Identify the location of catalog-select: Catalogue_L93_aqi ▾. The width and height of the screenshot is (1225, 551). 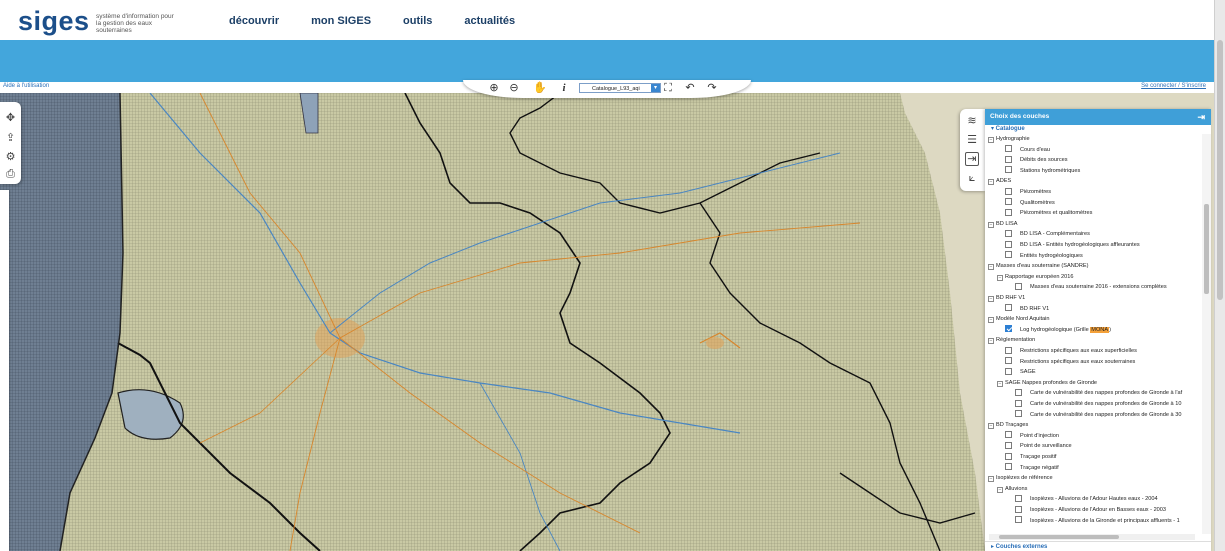
(620, 88).